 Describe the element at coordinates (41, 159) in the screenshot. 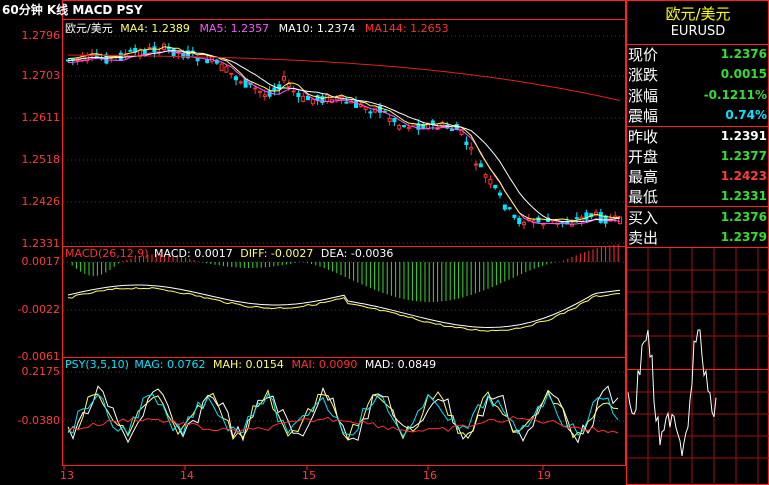

I see `main-axis-label: 1.2518` at that location.